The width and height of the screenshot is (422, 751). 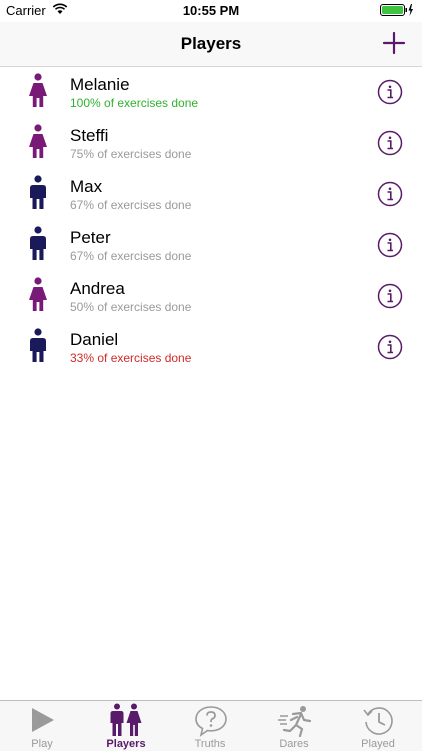 What do you see at coordinates (126, 744) in the screenshot?
I see `tab-label: Players` at bounding box center [126, 744].